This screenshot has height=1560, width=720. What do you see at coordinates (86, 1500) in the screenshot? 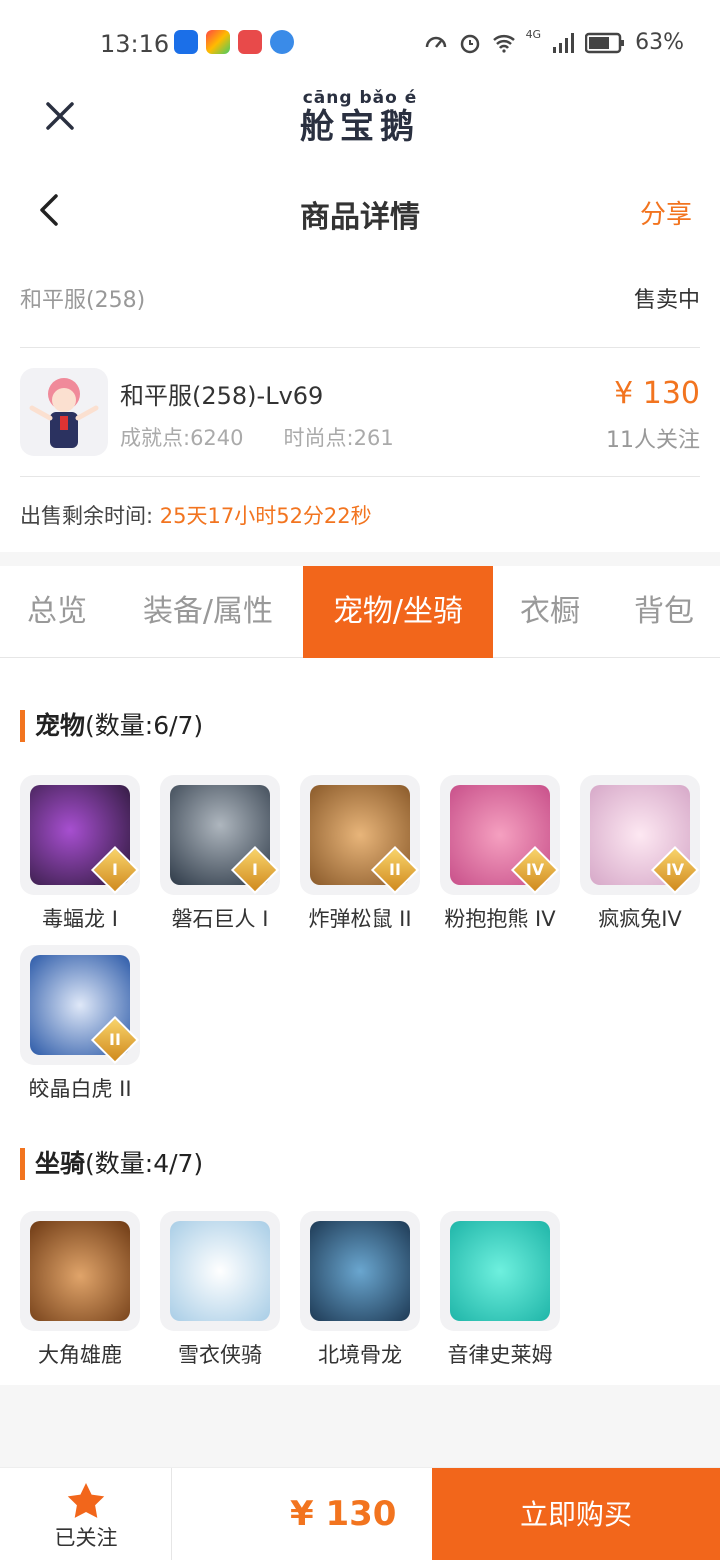
I see `star-icon` at bounding box center [86, 1500].